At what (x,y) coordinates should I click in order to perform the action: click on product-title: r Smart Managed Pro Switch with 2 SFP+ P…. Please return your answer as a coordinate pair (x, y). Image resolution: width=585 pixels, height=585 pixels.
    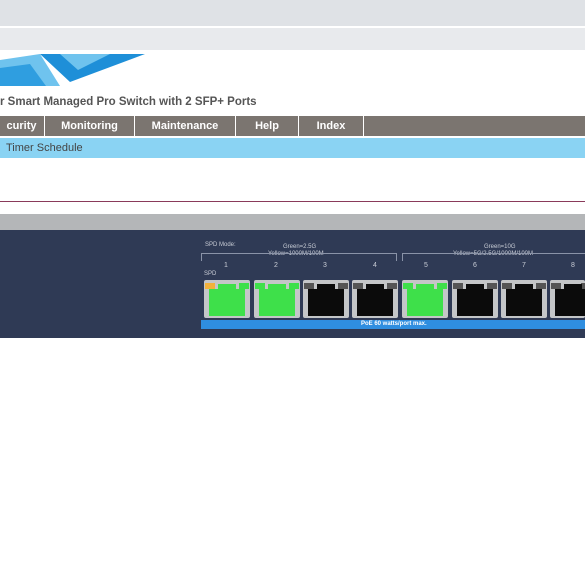
    Looking at the image, I should click on (128, 102).